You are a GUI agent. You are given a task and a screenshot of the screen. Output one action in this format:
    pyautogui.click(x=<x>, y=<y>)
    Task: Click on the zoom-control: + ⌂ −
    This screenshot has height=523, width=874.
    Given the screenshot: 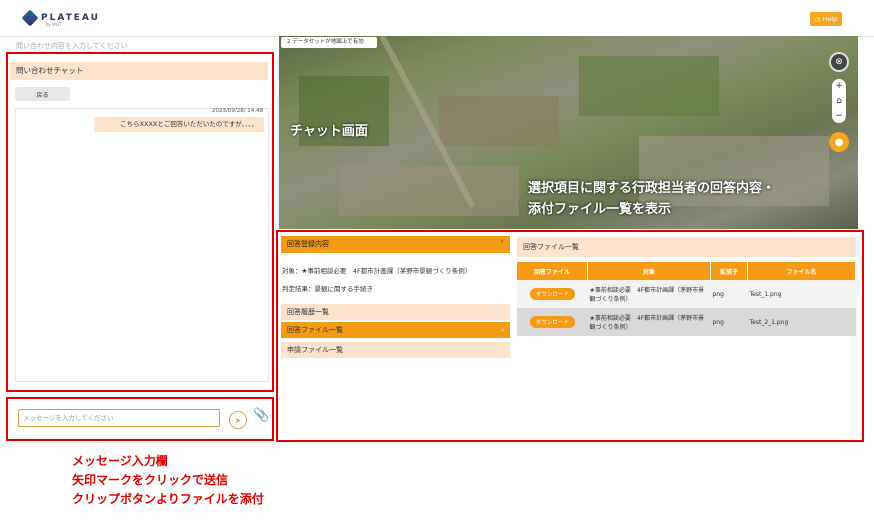 What is the action you would take?
    pyautogui.click(x=839, y=101)
    